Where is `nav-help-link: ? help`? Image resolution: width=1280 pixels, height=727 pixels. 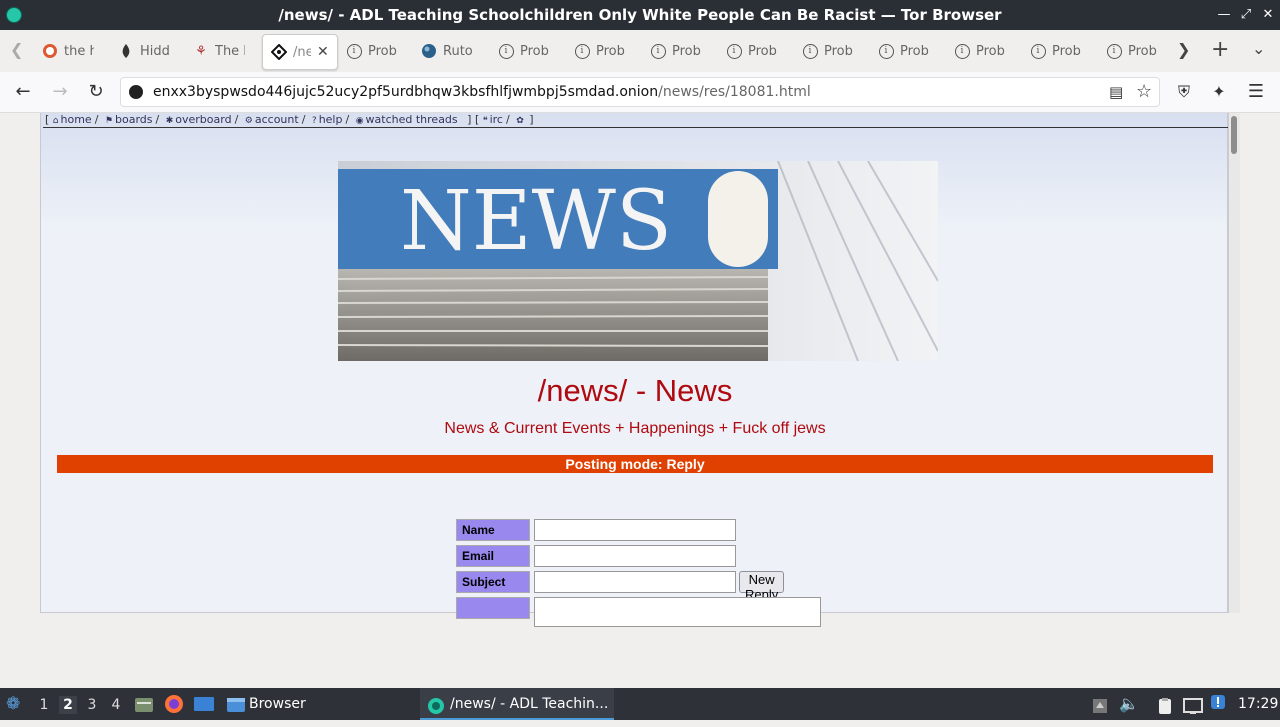
nav-help-link: ? help is located at coordinates (327, 119).